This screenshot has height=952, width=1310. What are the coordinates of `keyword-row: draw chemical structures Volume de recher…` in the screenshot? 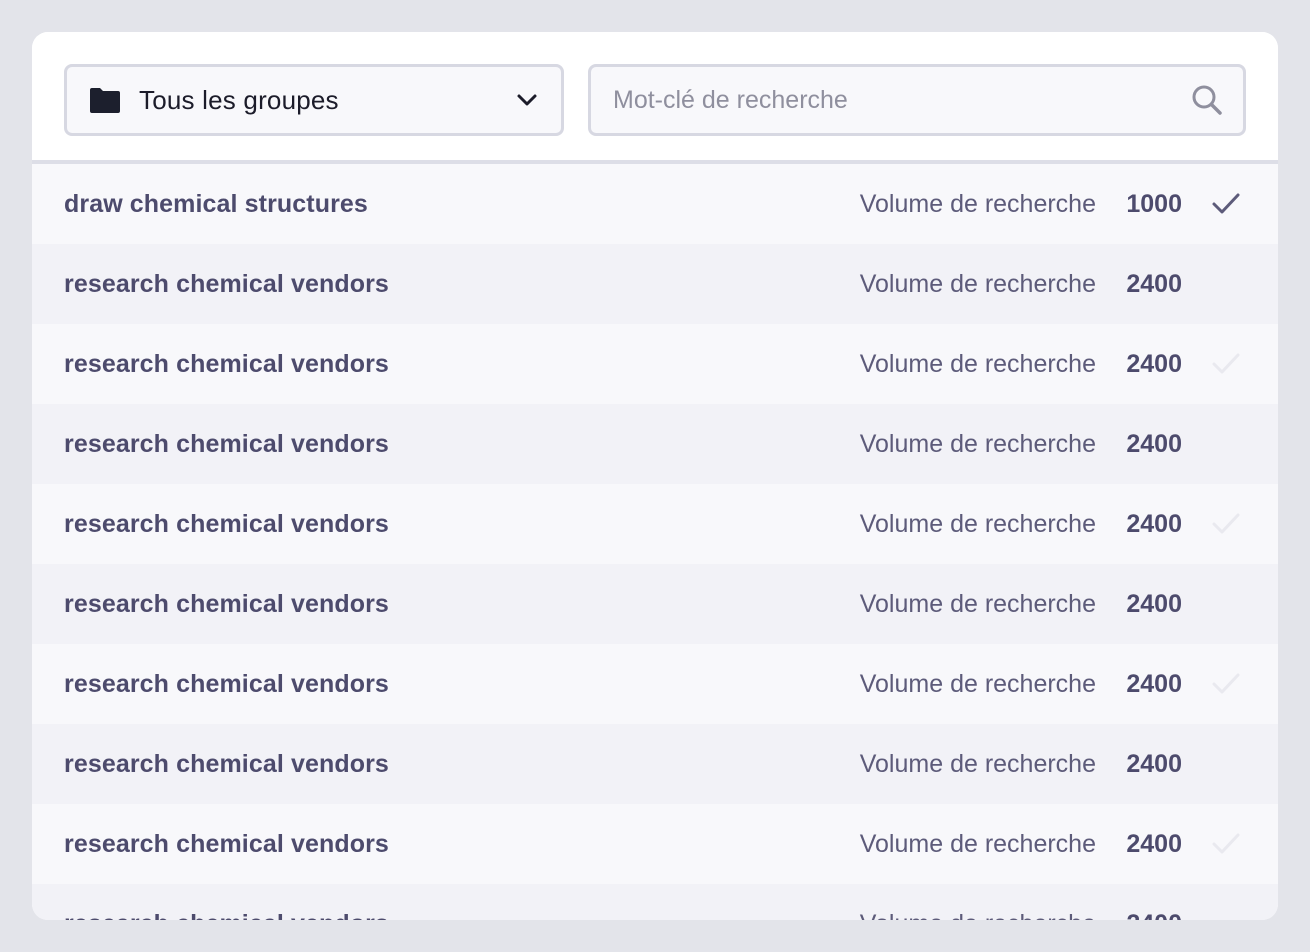 It's located at (655, 204).